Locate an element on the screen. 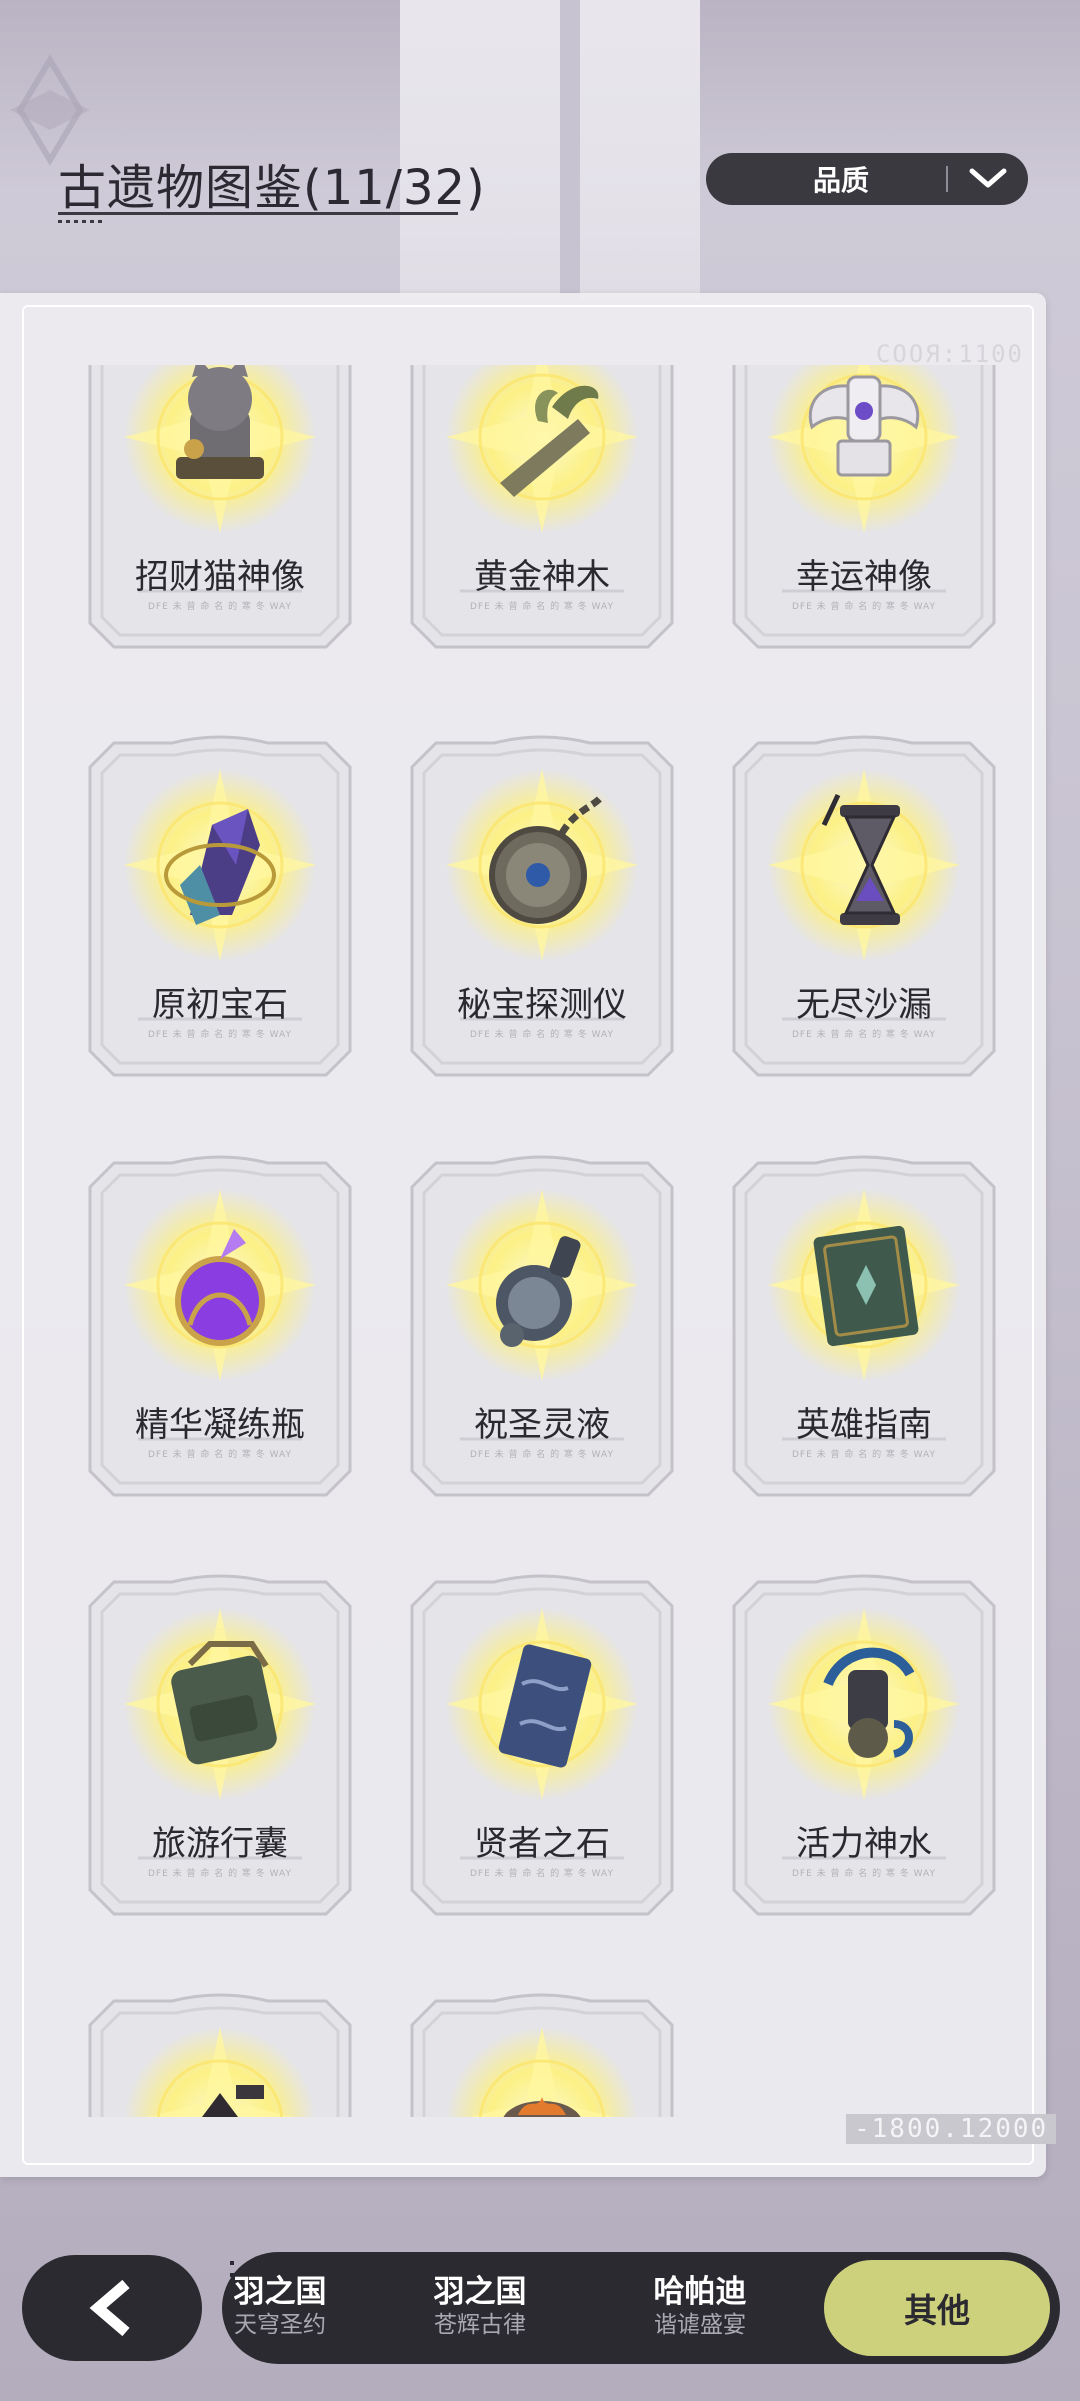 This screenshot has height=2401, width=1080. quality-sort-dropdown: 品质 is located at coordinates (867, 179).